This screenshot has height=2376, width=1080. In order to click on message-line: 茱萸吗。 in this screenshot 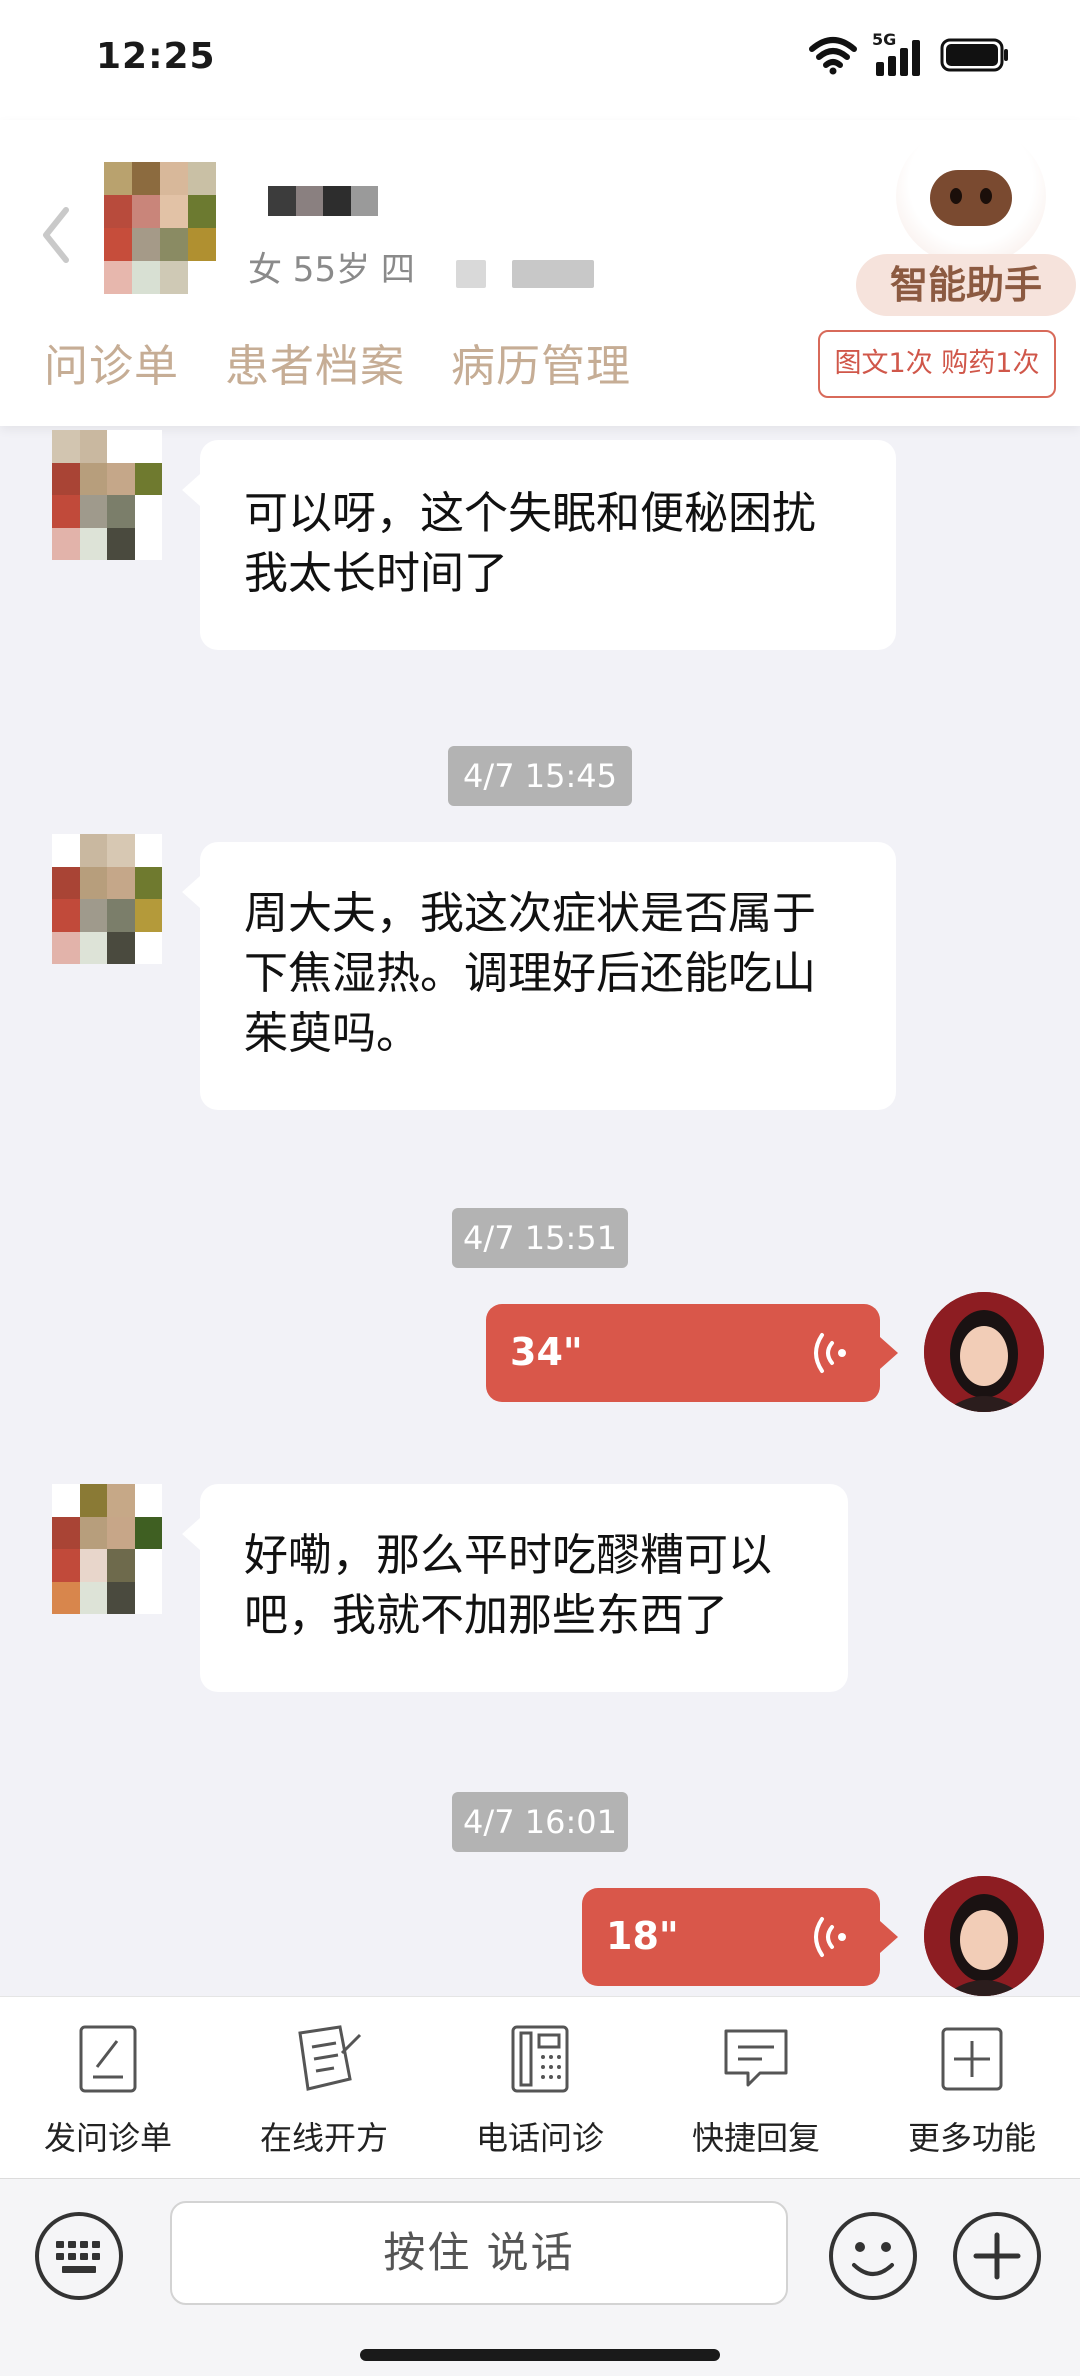, I will do `click(332, 1033)`.